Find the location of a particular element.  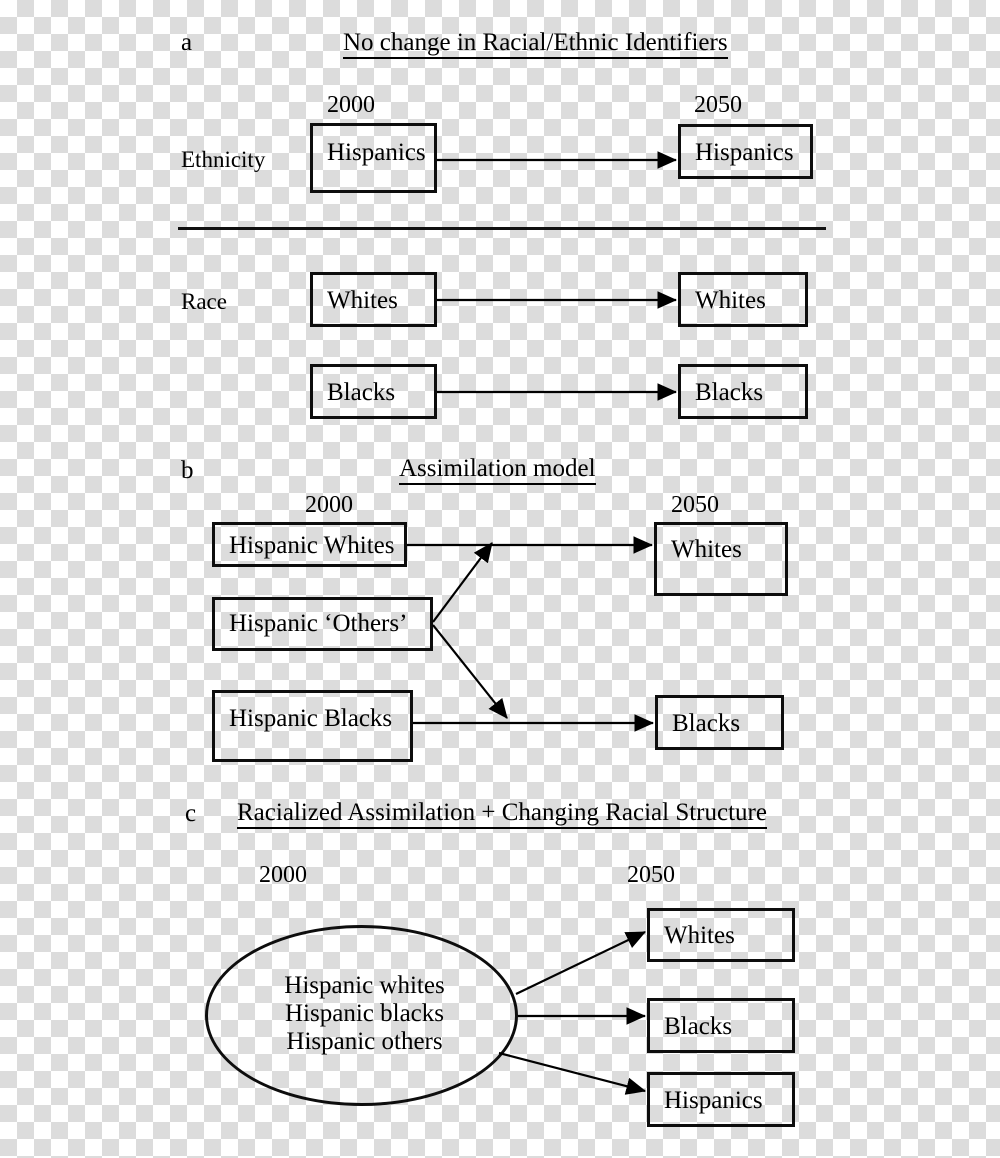

node-a-right-blacks: Blacks is located at coordinates (743, 391).